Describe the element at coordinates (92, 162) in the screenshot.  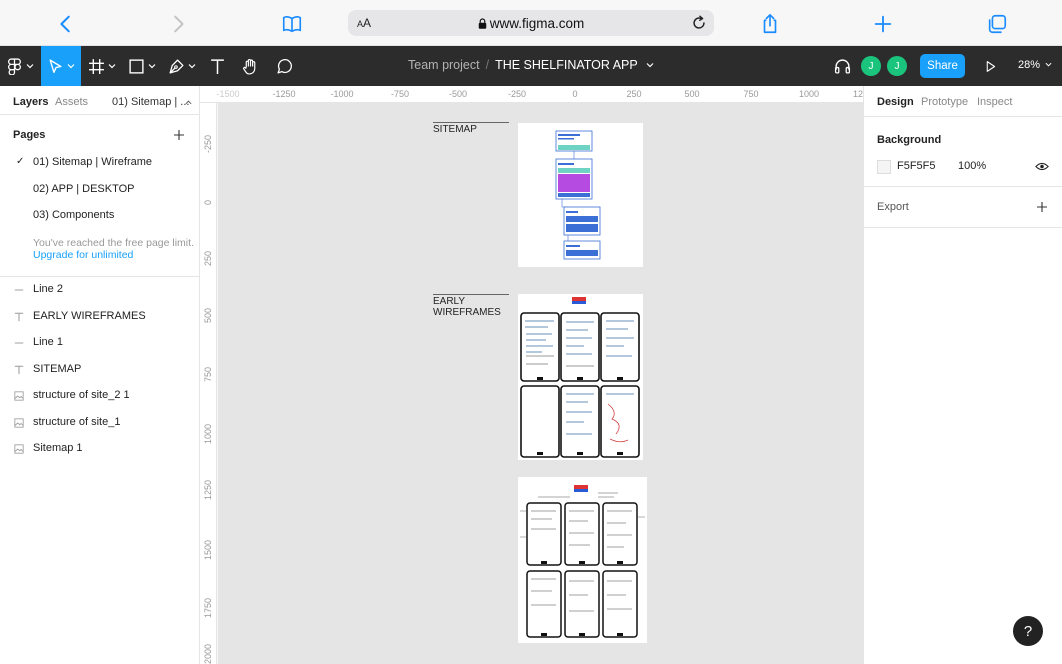
I see `page-item-sitemap: 01) Sitemap | Wireframe` at that location.